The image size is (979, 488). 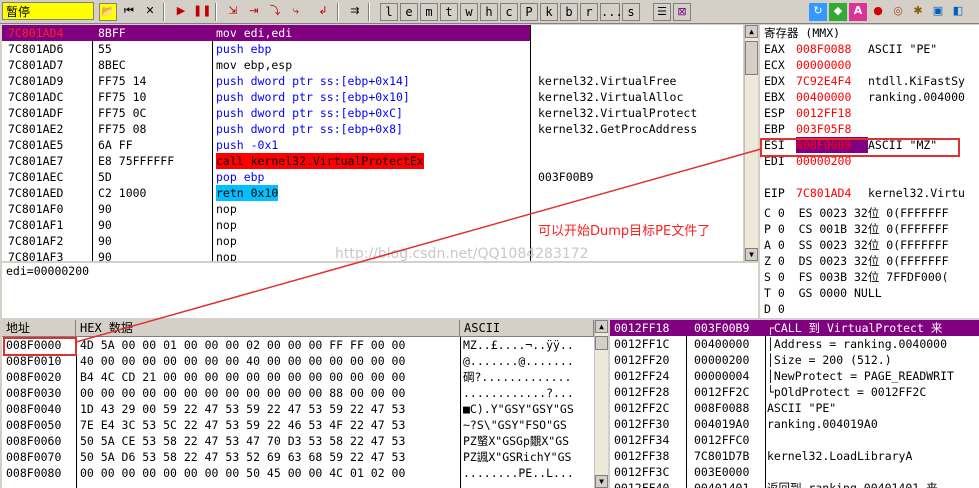 What do you see at coordinates (858, 12) in the screenshot?
I see `help-icon: A` at bounding box center [858, 12].